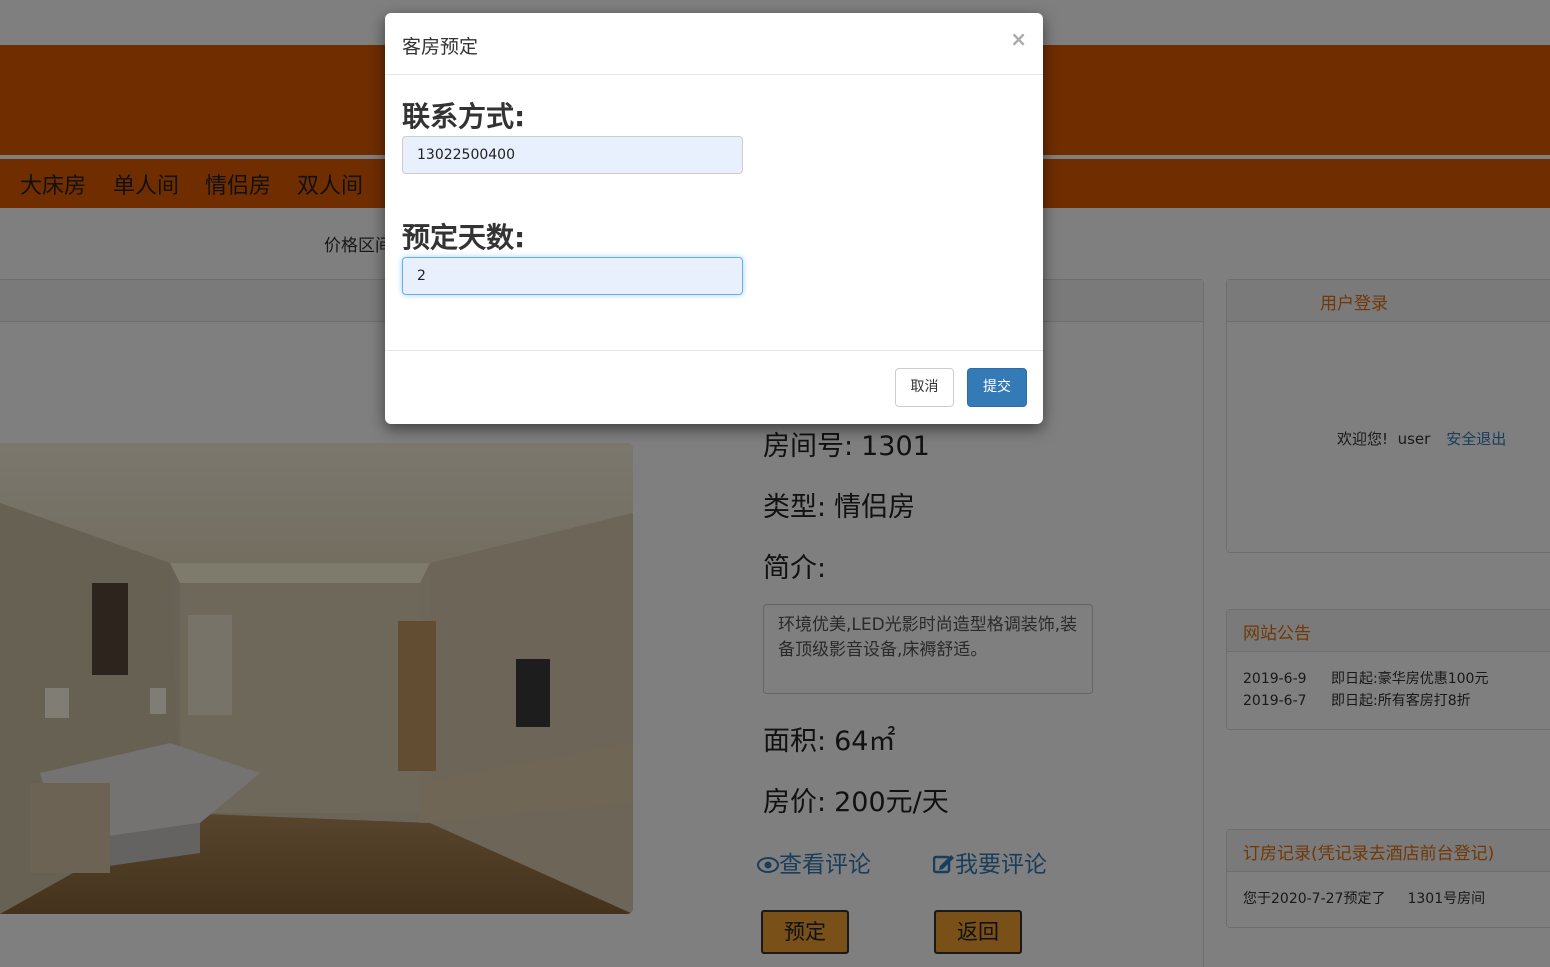  Describe the element at coordinates (1018, 39) in the screenshot. I see `close-icon: ×` at that location.